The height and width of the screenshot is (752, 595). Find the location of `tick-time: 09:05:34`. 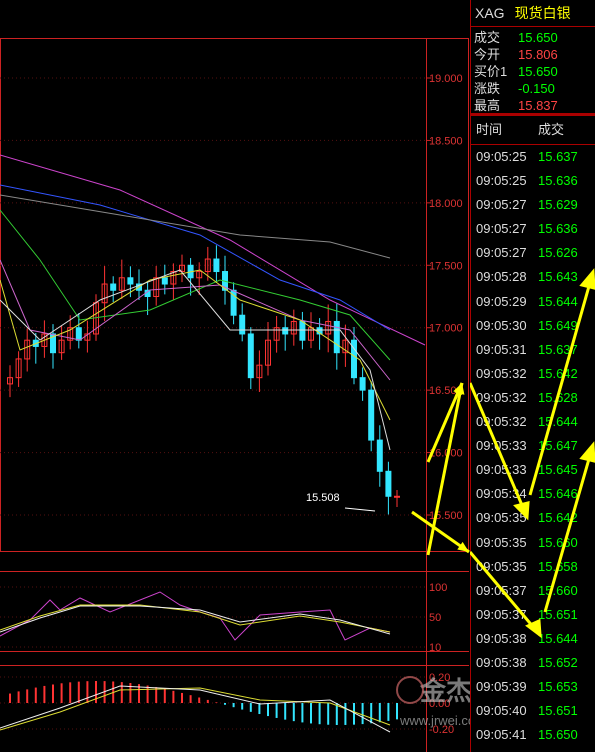

tick-time: 09:05:34 is located at coordinates (501, 494).